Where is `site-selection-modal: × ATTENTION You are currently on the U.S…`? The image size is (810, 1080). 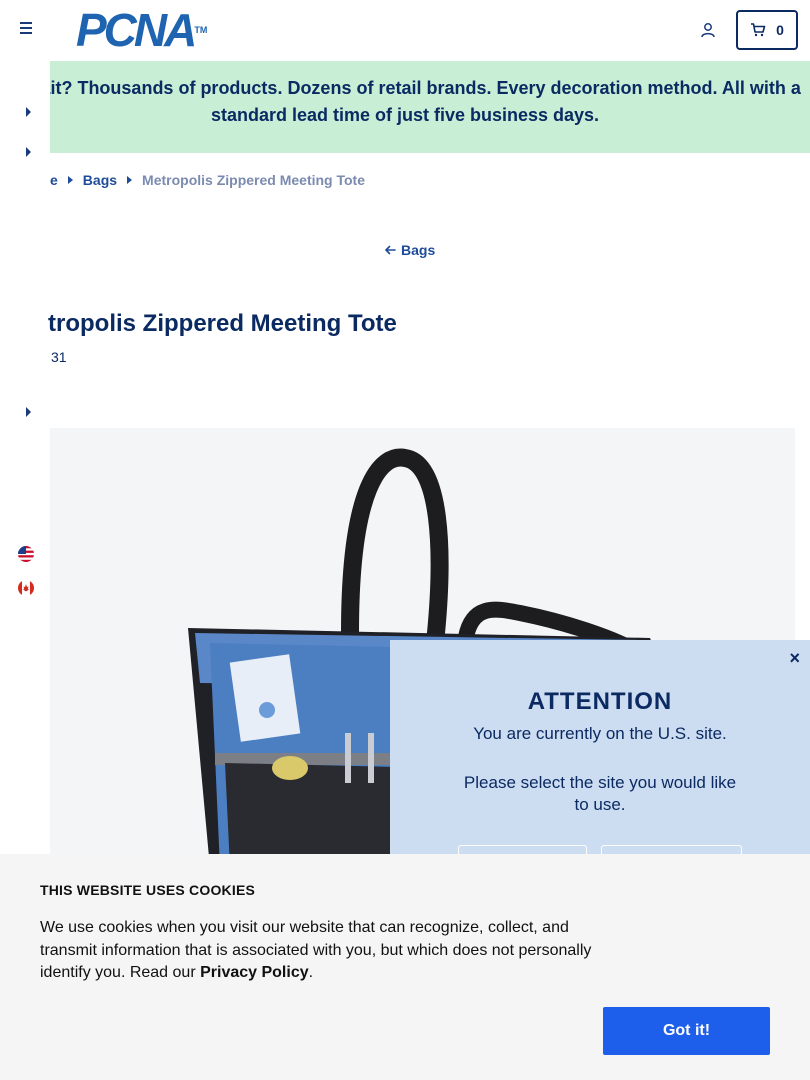
site-selection-modal: × ATTENTION You are currently on the U.S… is located at coordinates (600, 755).